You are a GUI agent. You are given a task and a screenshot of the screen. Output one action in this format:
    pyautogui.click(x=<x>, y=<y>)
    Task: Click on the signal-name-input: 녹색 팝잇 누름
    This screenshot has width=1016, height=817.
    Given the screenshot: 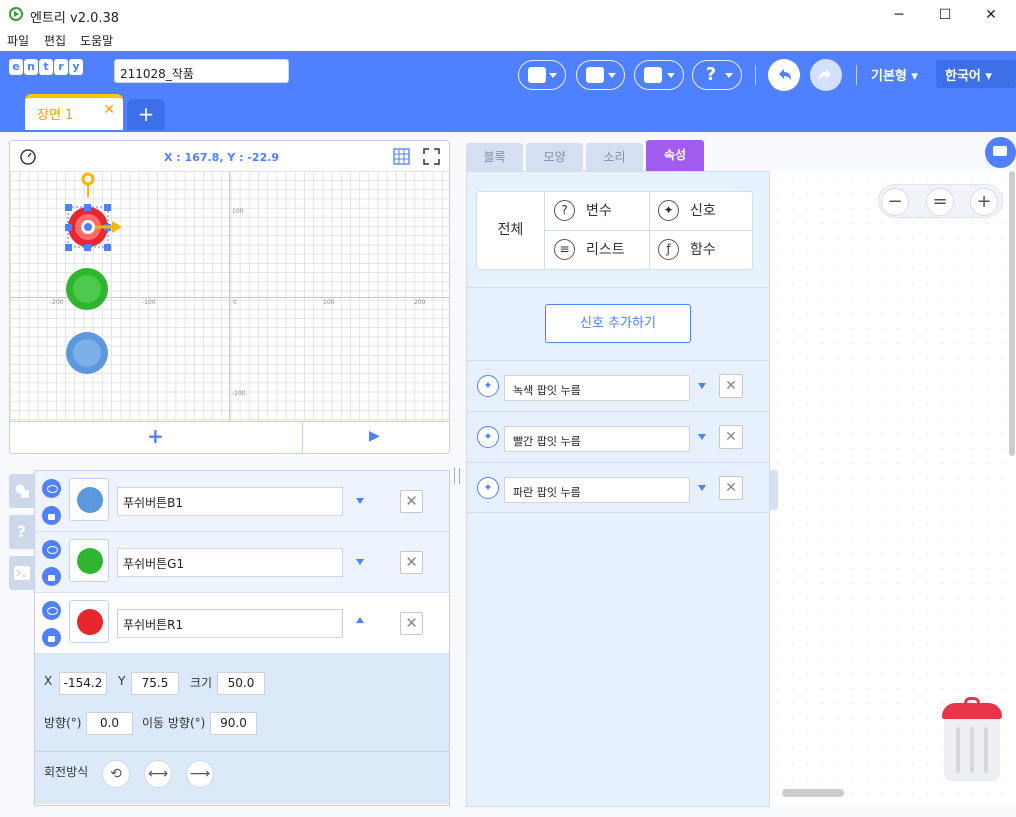 What is the action you would take?
    pyautogui.click(x=597, y=388)
    